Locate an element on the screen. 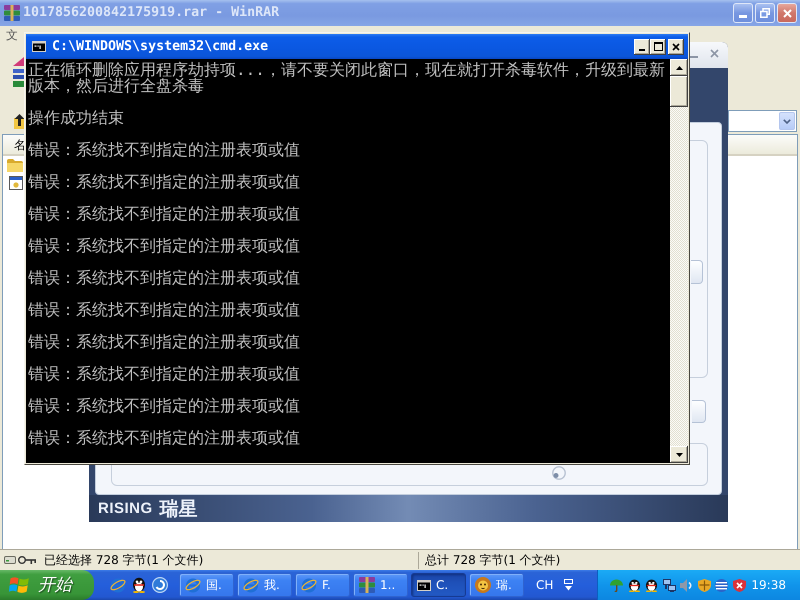  console-line: 操作成功结束 is located at coordinates (76, 118).